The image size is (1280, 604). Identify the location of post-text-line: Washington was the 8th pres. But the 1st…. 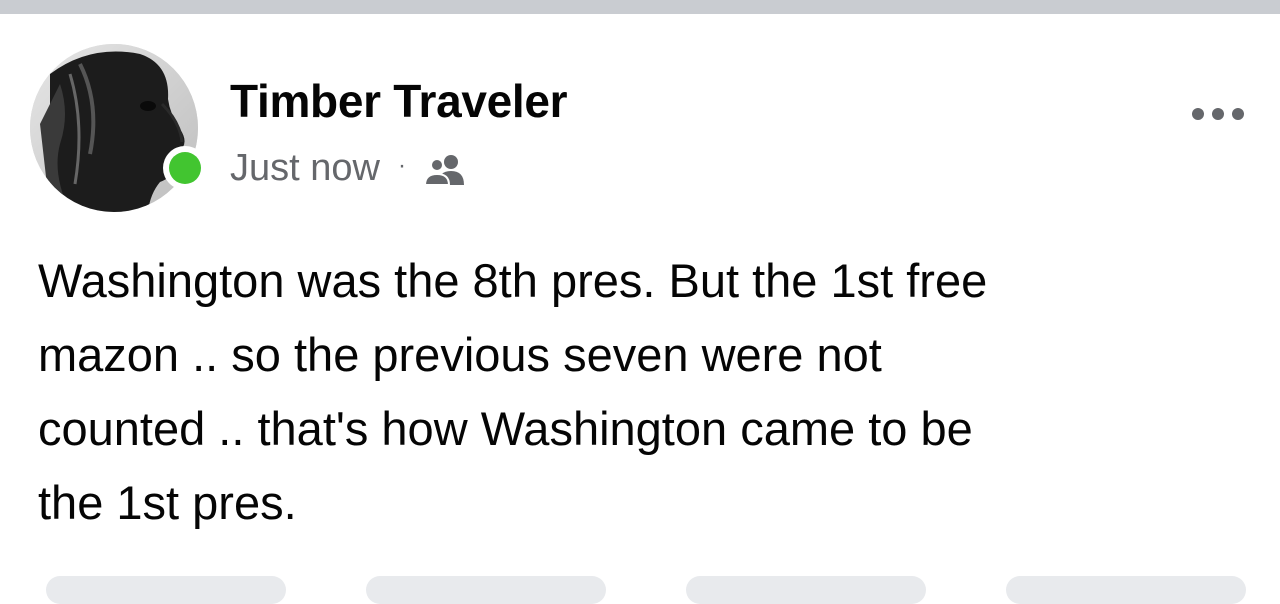
(513, 280).